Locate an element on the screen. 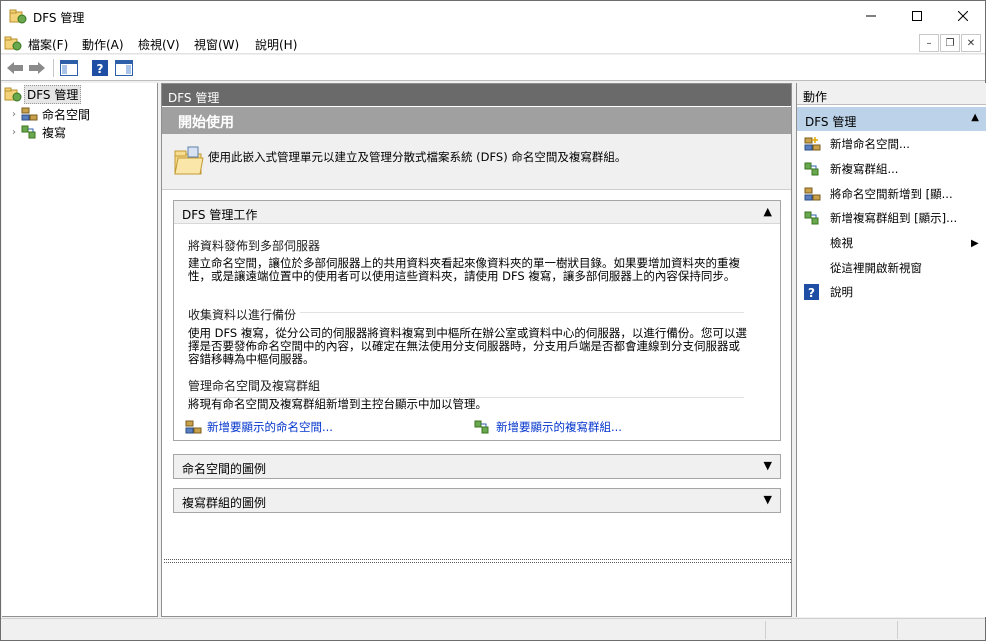 Image resolution: width=986 pixels, height=641 pixels. section-header: DFS 管理工作 ▲ is located at coordinates (477, 212).